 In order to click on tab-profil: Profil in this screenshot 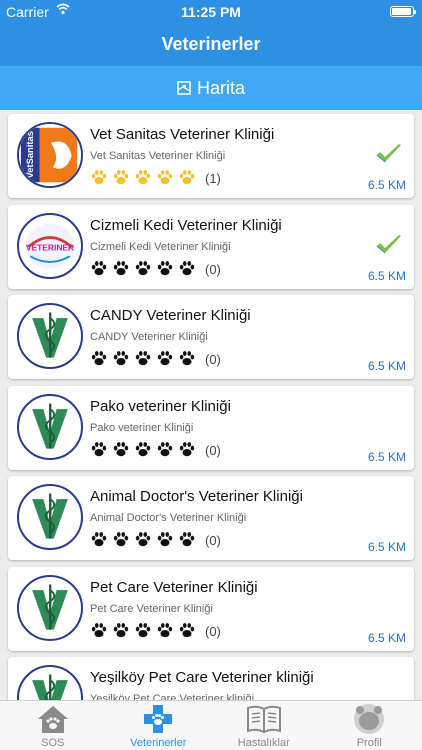, I will do `click(369, 725)`.